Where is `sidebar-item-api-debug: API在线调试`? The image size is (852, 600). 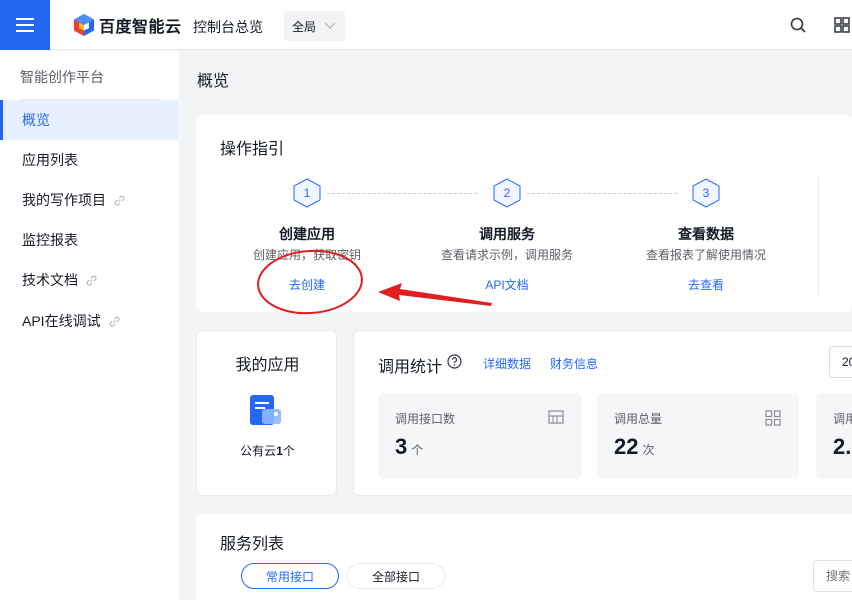
sidebar-item-api-debug: API在线调试 is located at coordinates (89, 321).